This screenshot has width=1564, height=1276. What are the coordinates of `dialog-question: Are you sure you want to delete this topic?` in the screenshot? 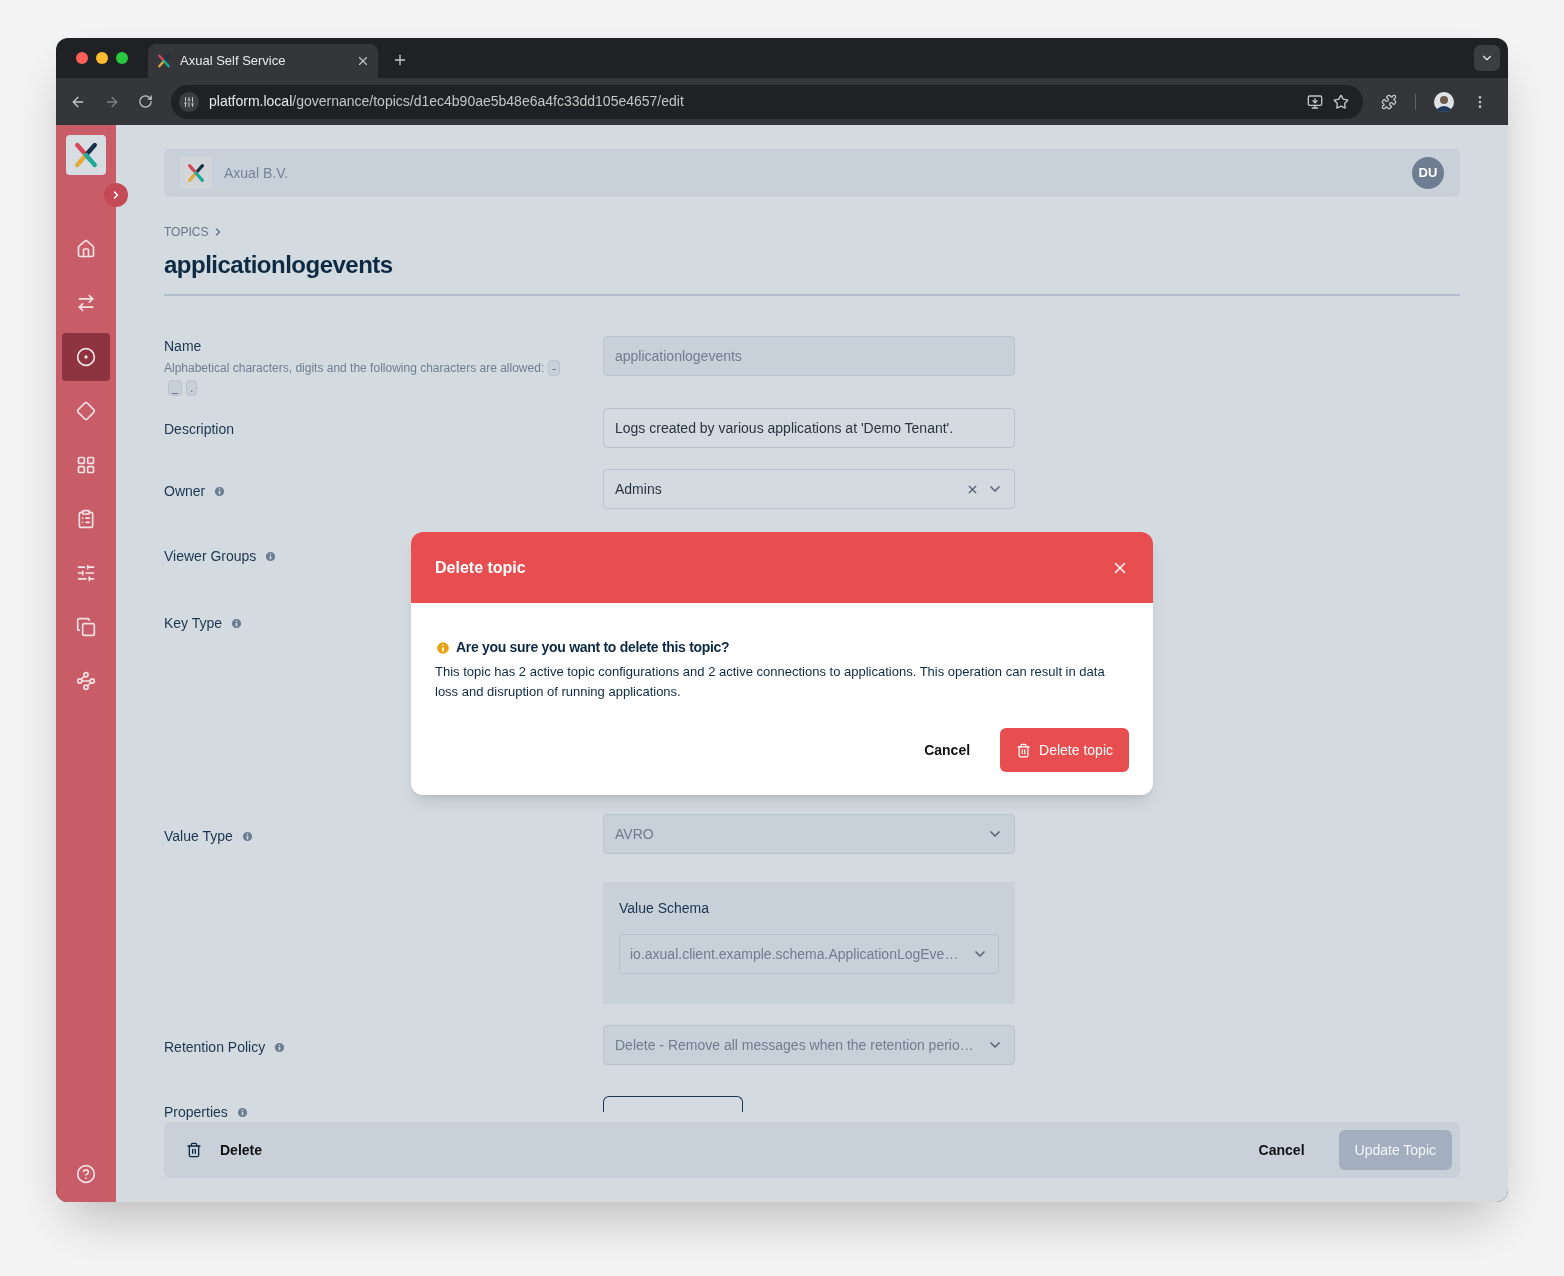 It's located at (593, 647).